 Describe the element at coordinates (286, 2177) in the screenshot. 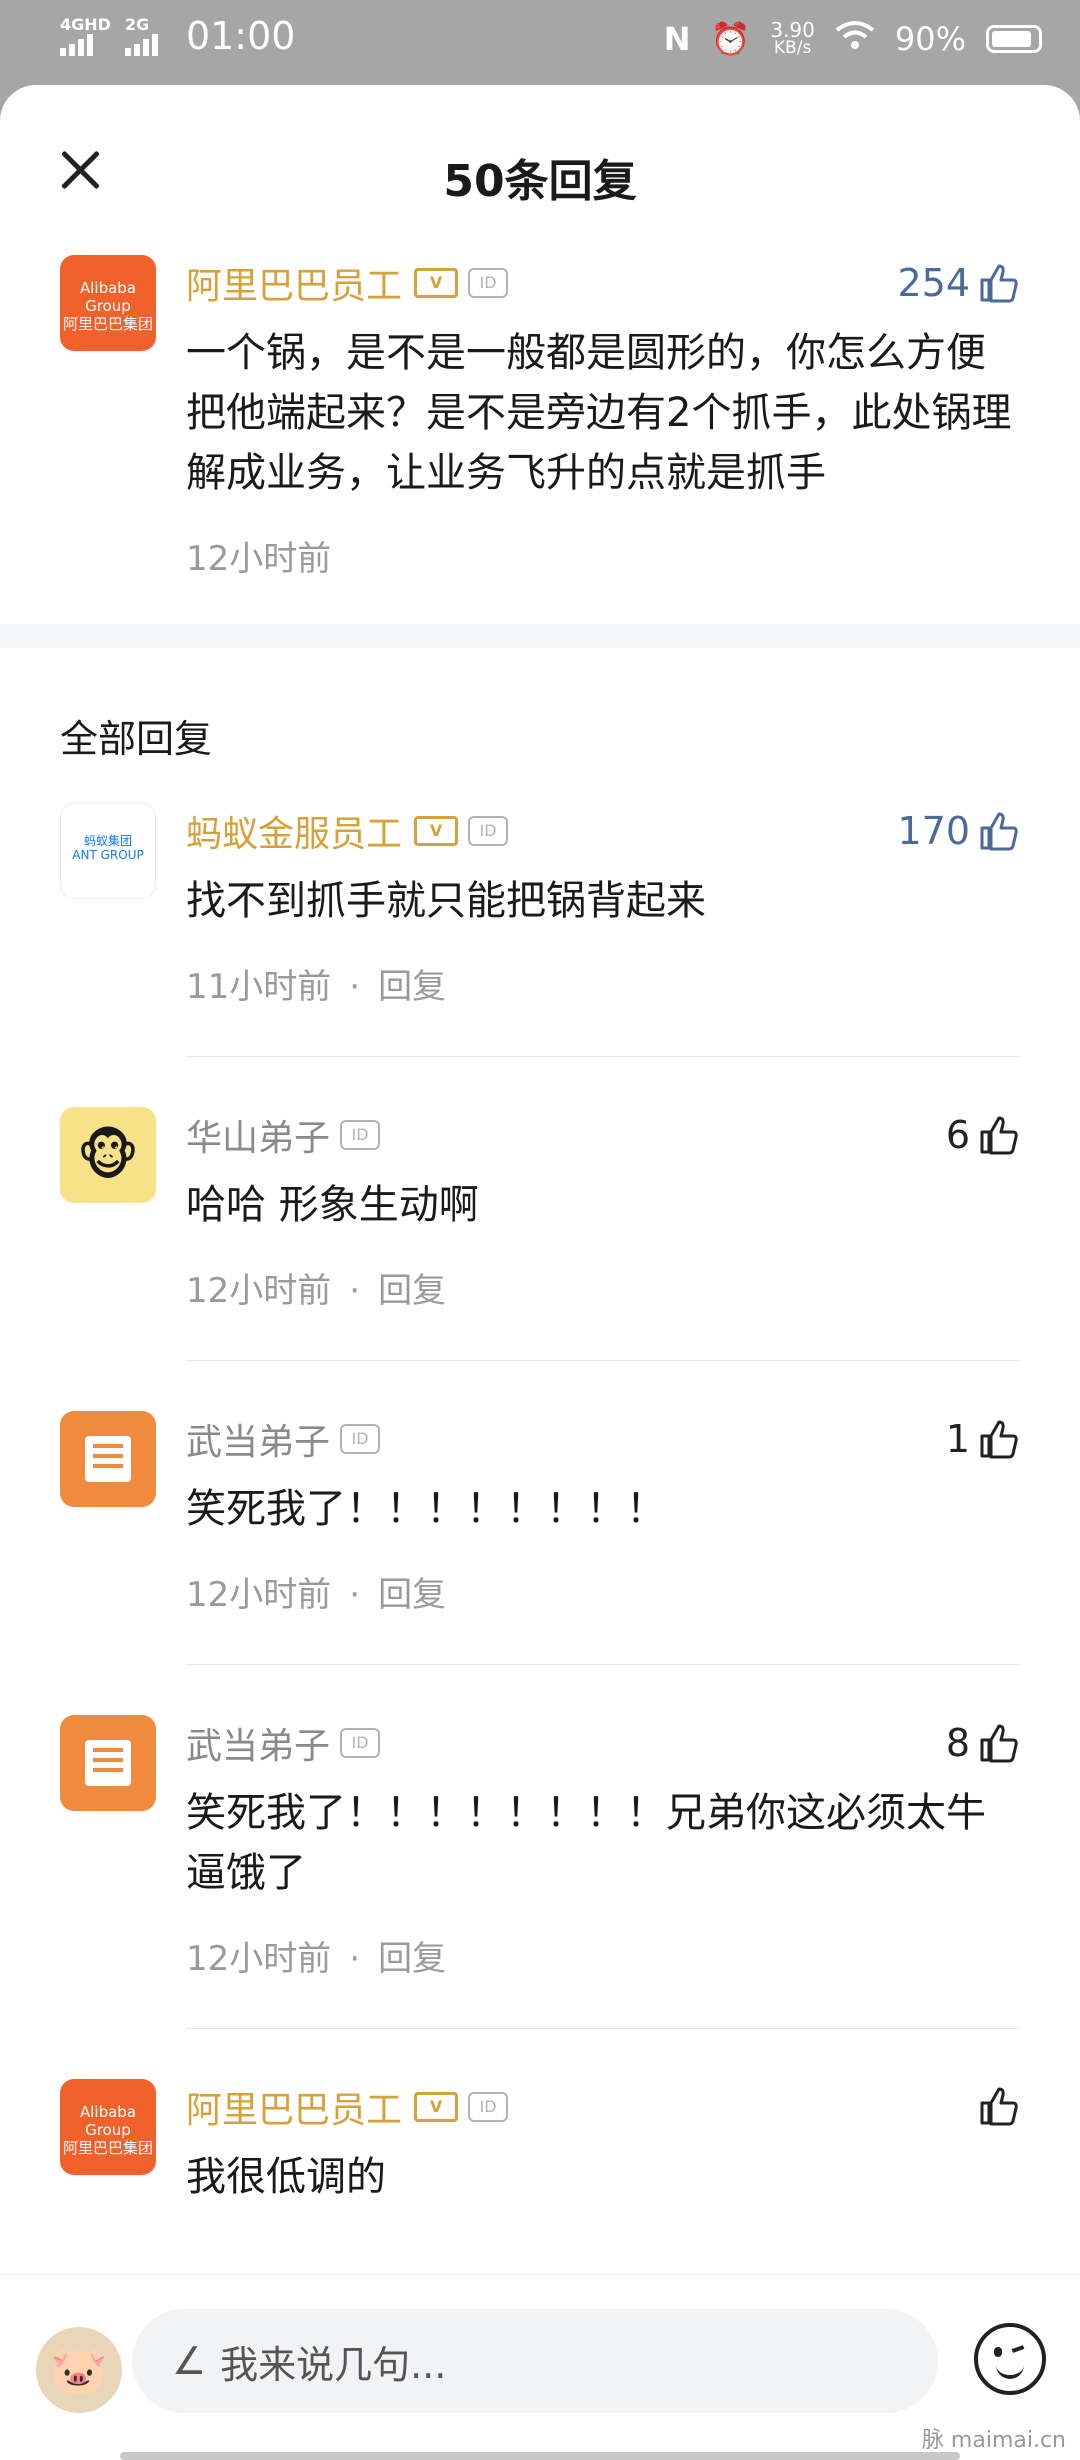

I see `comment-text: 我很低调的` at that location.